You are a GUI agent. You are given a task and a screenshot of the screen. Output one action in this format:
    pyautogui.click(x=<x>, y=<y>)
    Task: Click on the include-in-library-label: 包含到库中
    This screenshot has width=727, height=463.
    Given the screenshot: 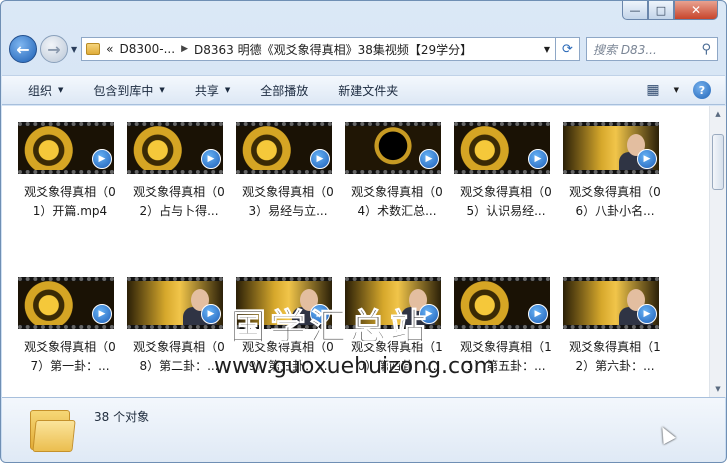 What is the action you would take?
    pyautogui.click(x=123, y=90)
    